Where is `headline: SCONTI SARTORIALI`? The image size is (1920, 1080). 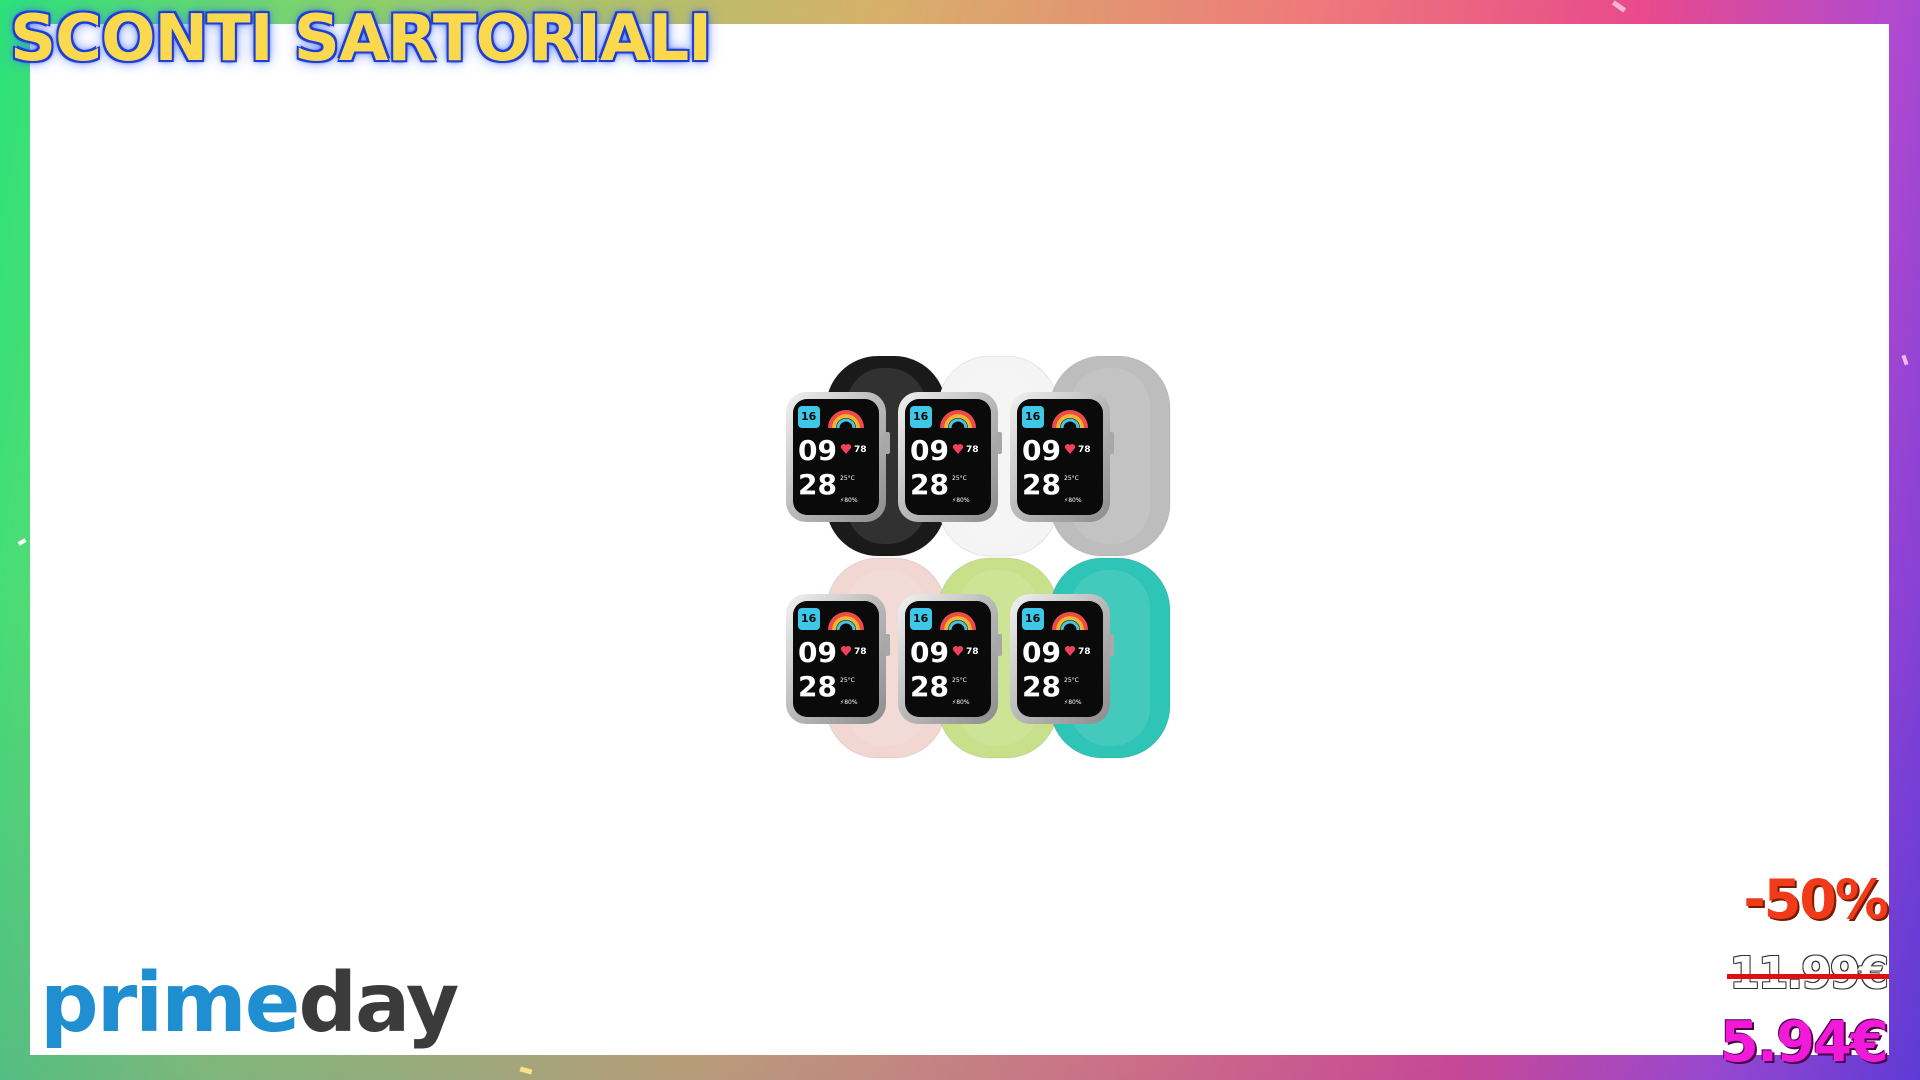 headline: SCONTI SARTORIALI is located at coordinates (361, 39).